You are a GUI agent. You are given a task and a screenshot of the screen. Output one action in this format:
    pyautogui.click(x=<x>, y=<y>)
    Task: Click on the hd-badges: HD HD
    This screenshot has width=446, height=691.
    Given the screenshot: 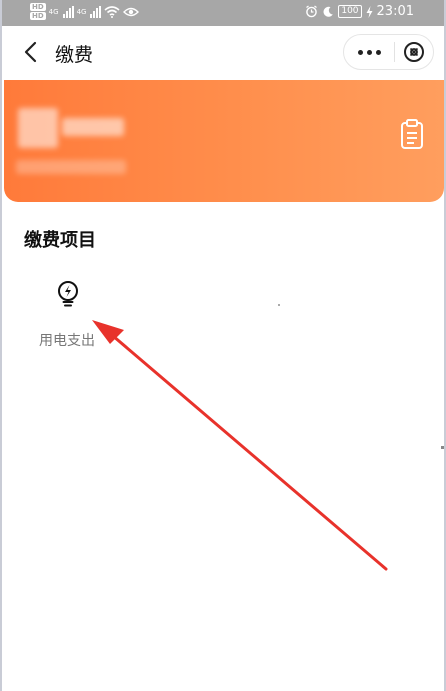 What is the action you would take?
    pyautogui.click(x=38, y=11)
    